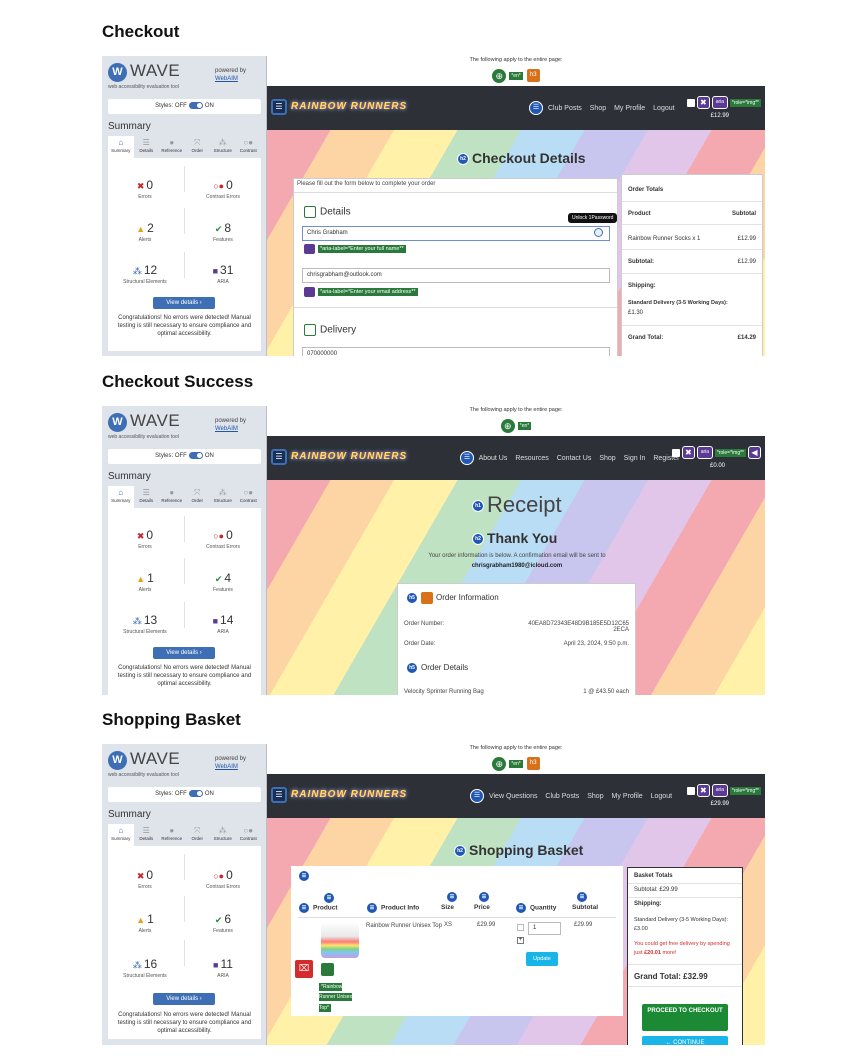 Image resolution: width=864 pixels, height=1061 pixels. Describe the element at coordinates (223, 582) in the screenshot. I see `stat-features: ✔ 4 Features` at that location.